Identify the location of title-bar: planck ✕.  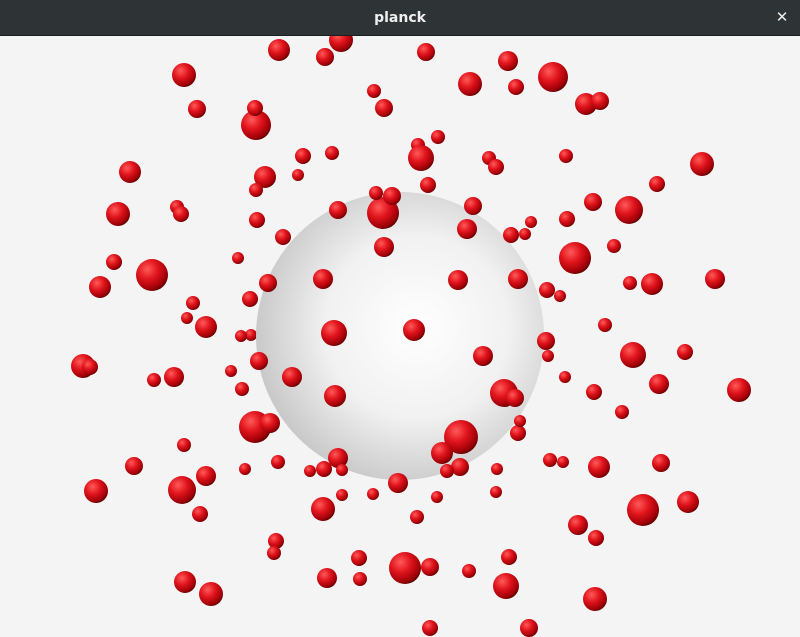
(400, 18).